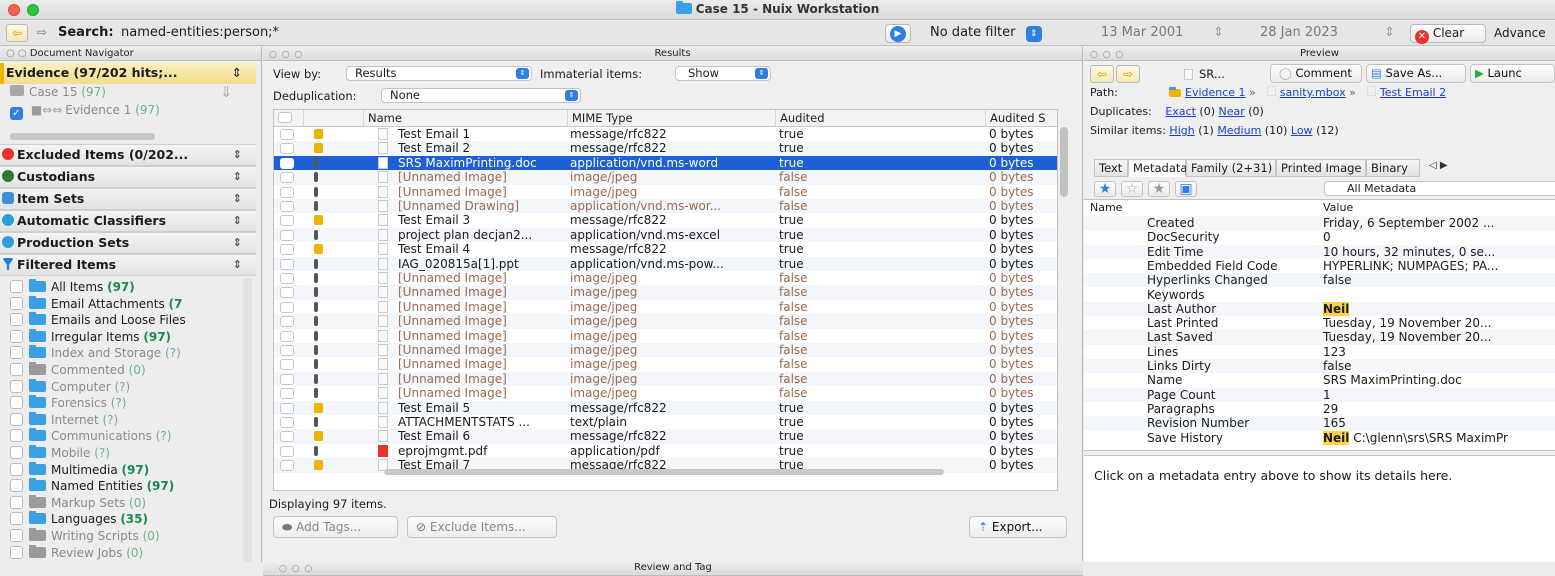 This screenshot has width=1555, height=576. I want to click on stepper-icon: ⇕, so click(1218, 33).